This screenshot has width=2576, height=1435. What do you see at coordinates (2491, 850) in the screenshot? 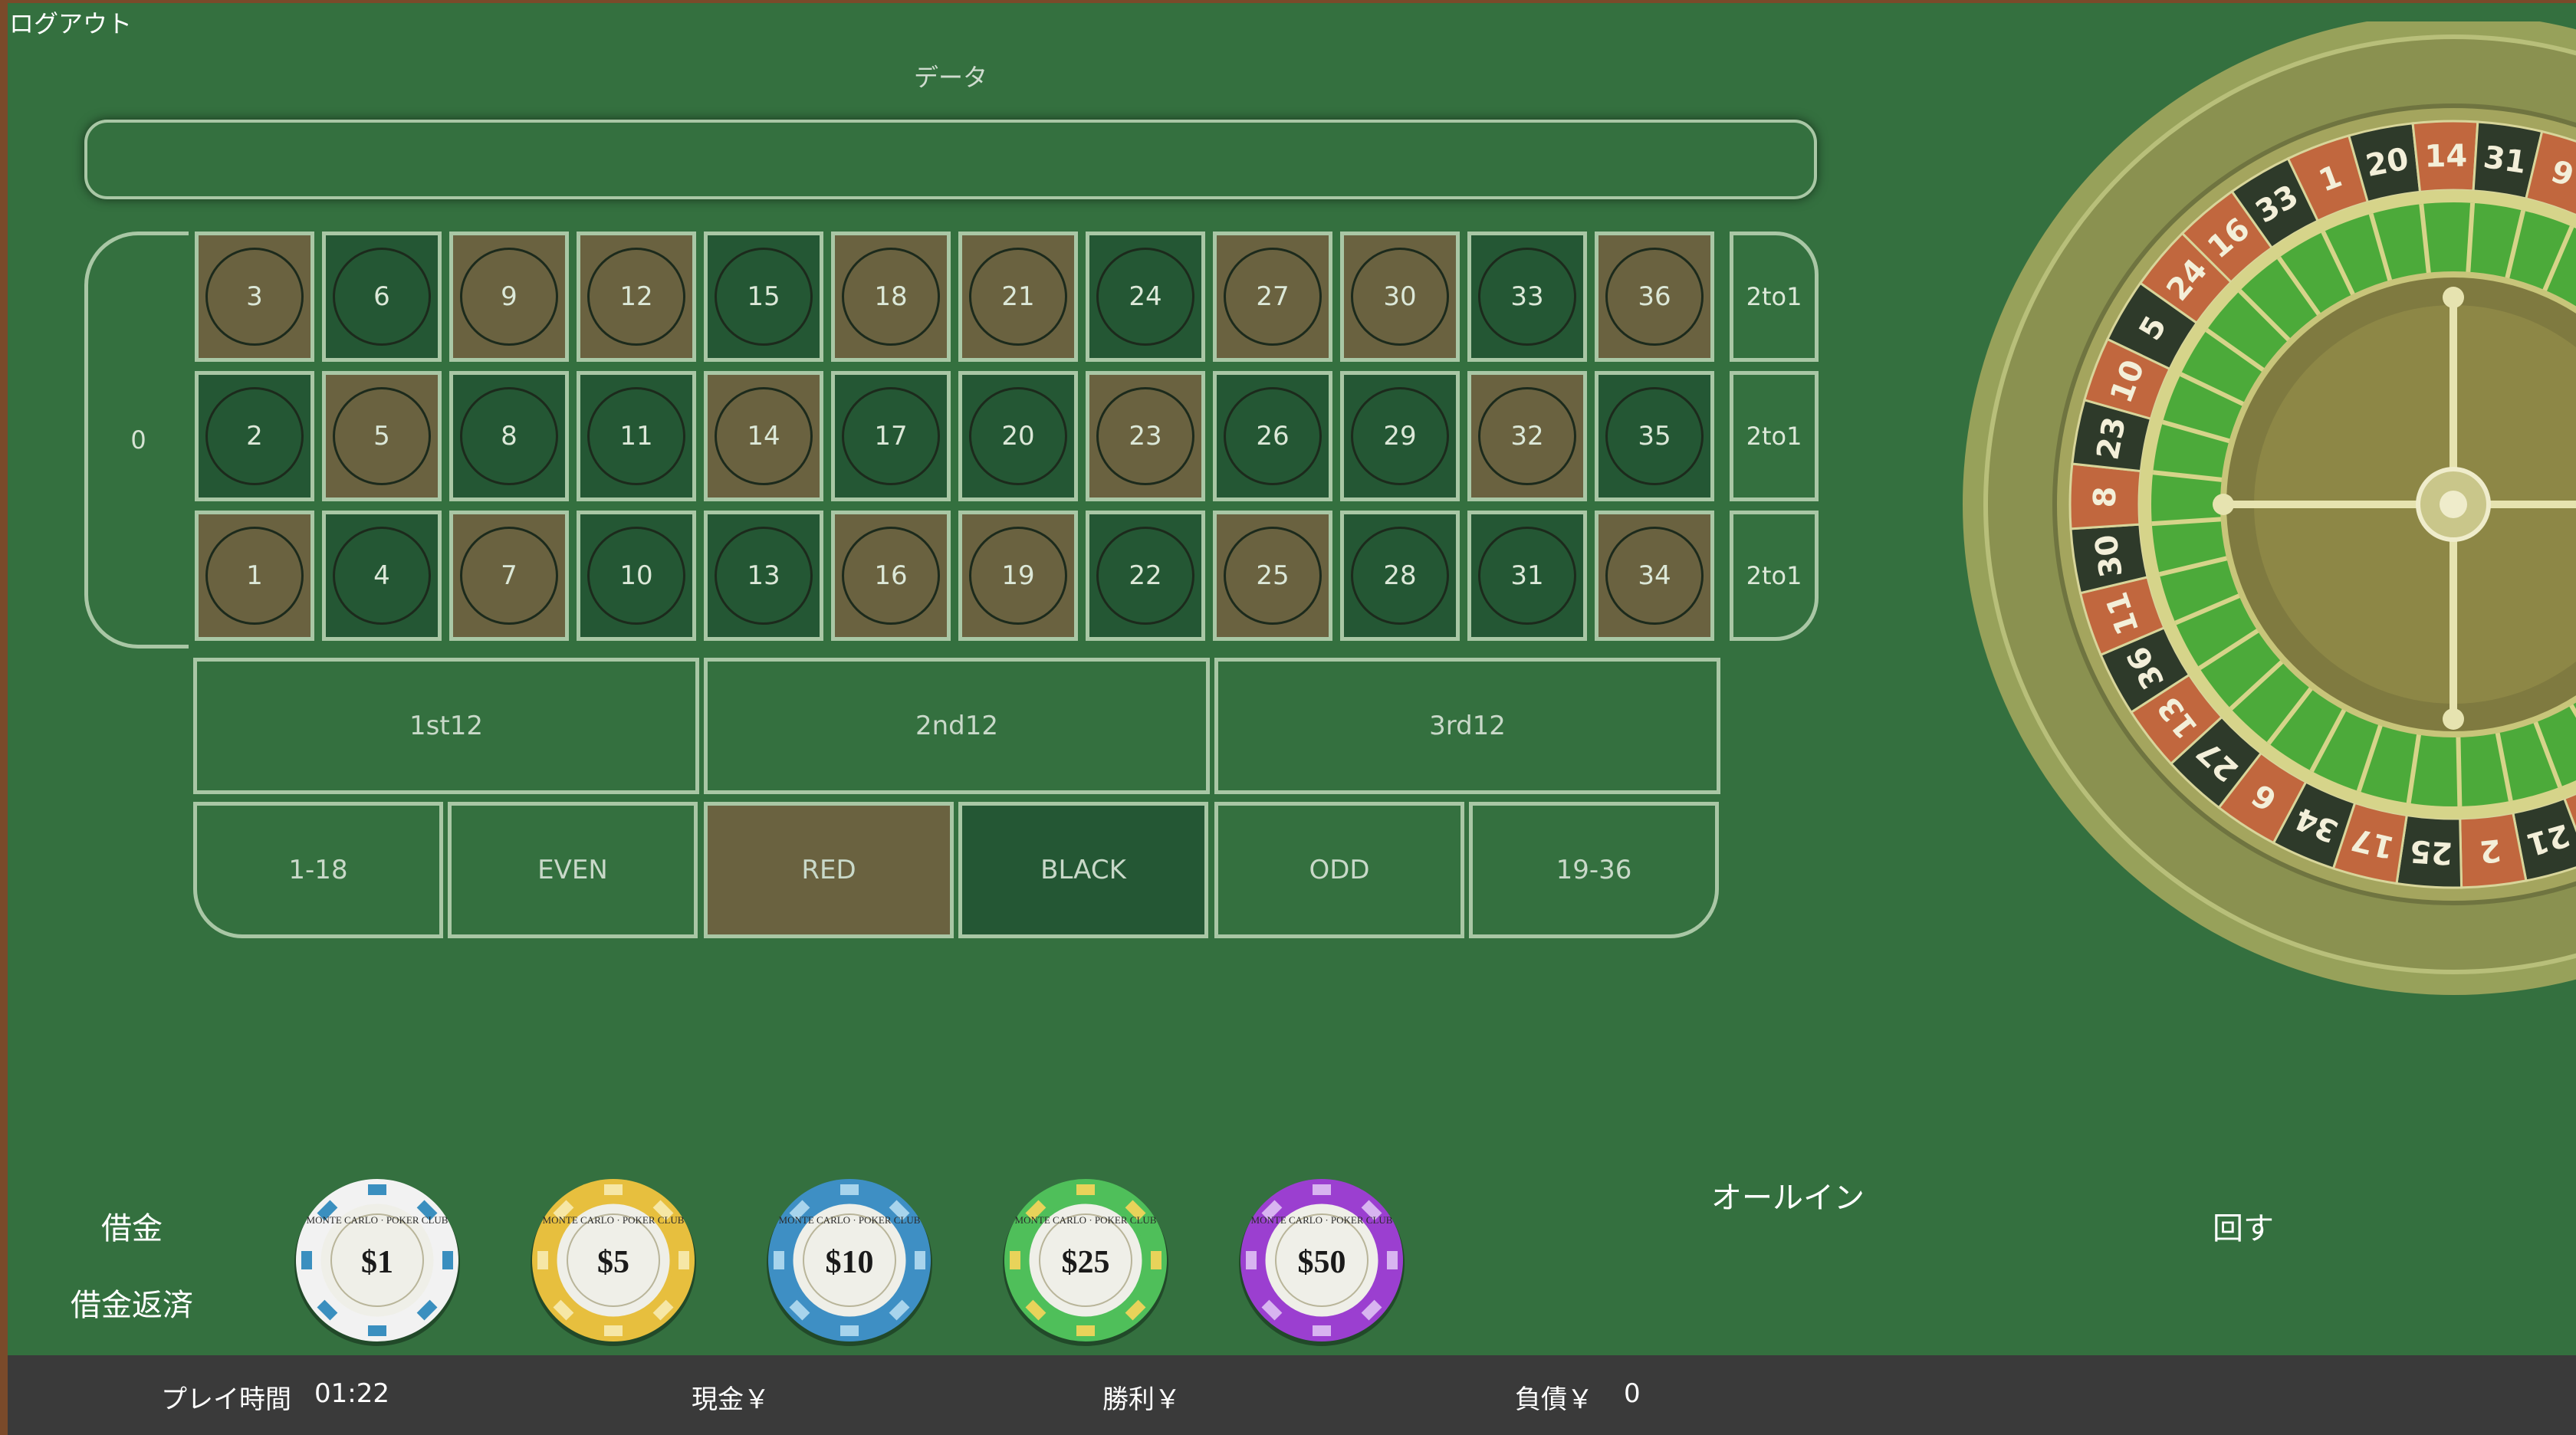
I see `wheel-number: 2` at bounding box center [2491, 850].